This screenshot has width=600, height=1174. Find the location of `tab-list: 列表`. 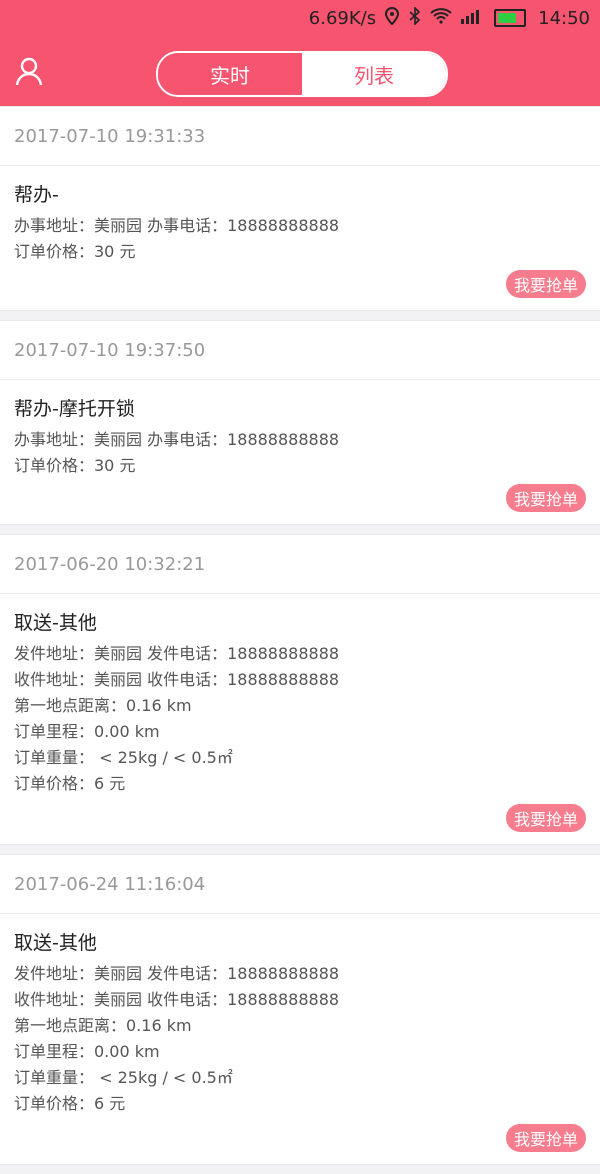

tab-list: 列表 is located at coordinates (374, 74).